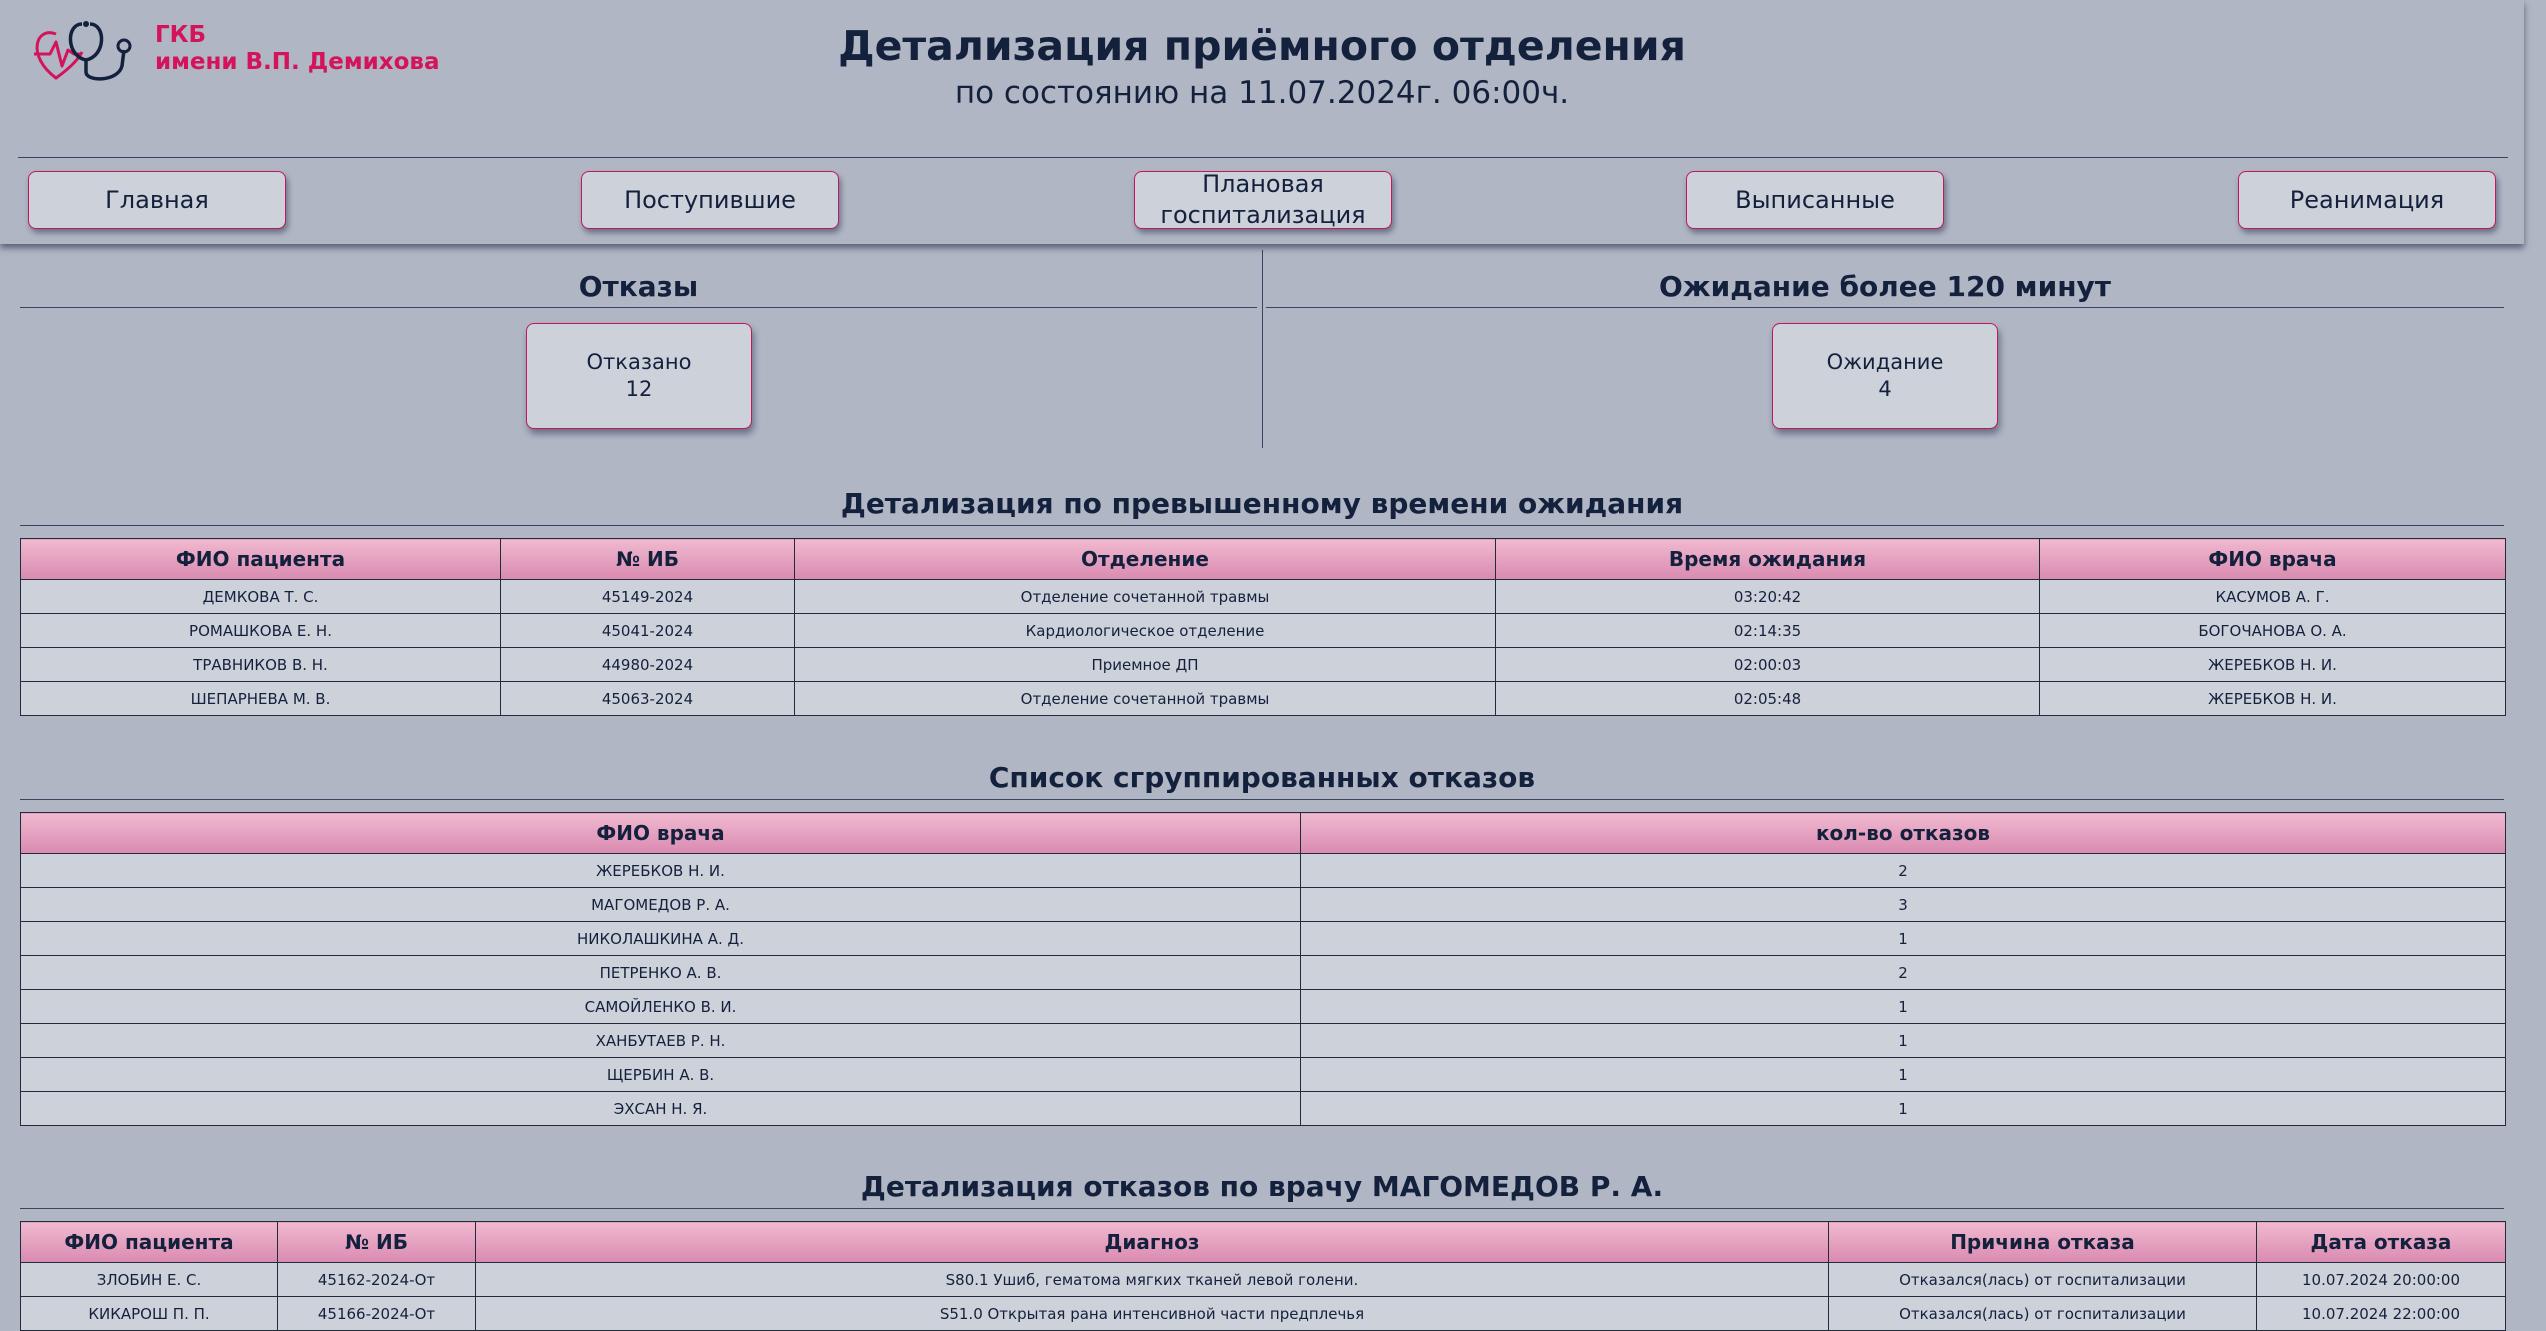 This screenshot has width=2546, height=1331. Describe the element at coordinates (149, 1313) in the screenshot. I see `patient-name-cell: КИКАРОШ П. П.` at that location.